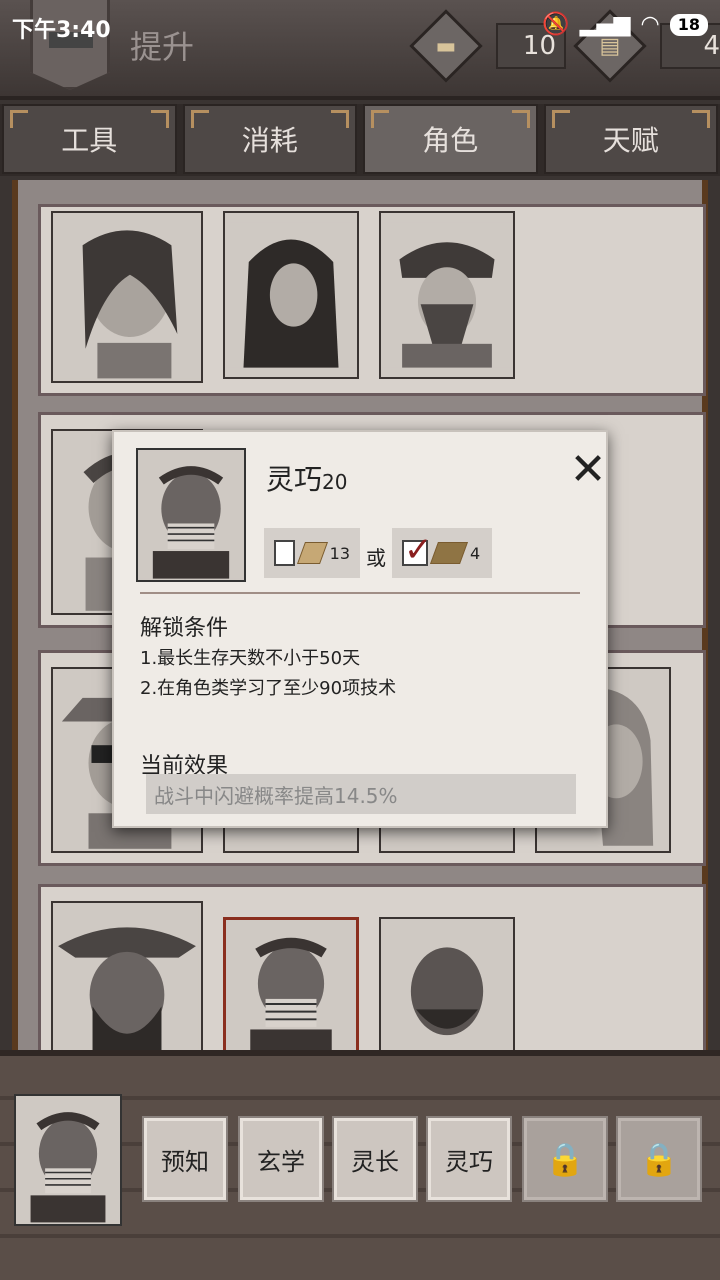  Describe the element at coordinates (360, 593) in the screenshot. I see `divider` at that location.